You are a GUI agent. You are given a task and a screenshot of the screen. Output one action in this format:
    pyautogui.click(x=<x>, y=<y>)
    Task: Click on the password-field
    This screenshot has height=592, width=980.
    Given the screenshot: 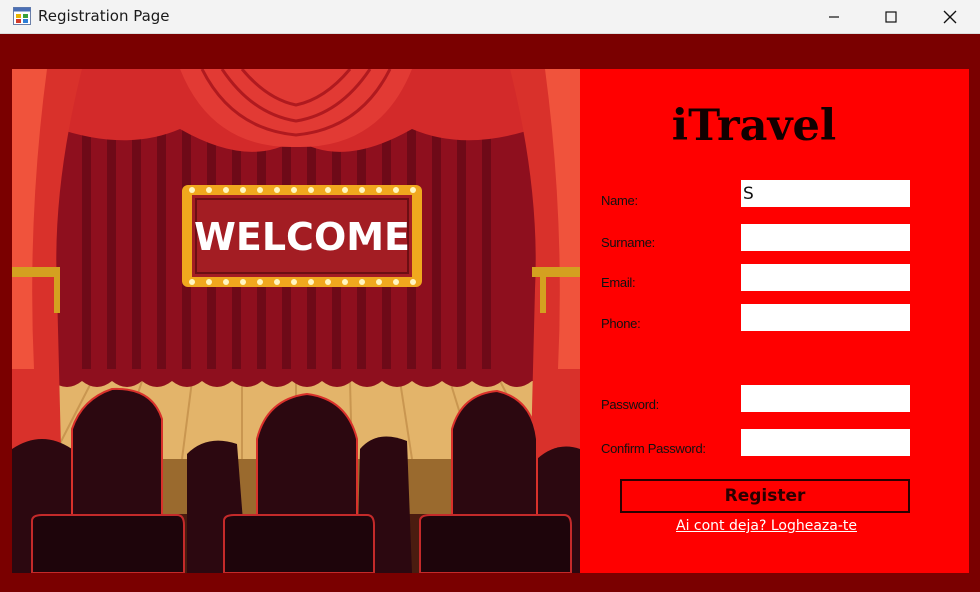 What is the action you would take?
    pyautogui.click(x=825, y=398)
    